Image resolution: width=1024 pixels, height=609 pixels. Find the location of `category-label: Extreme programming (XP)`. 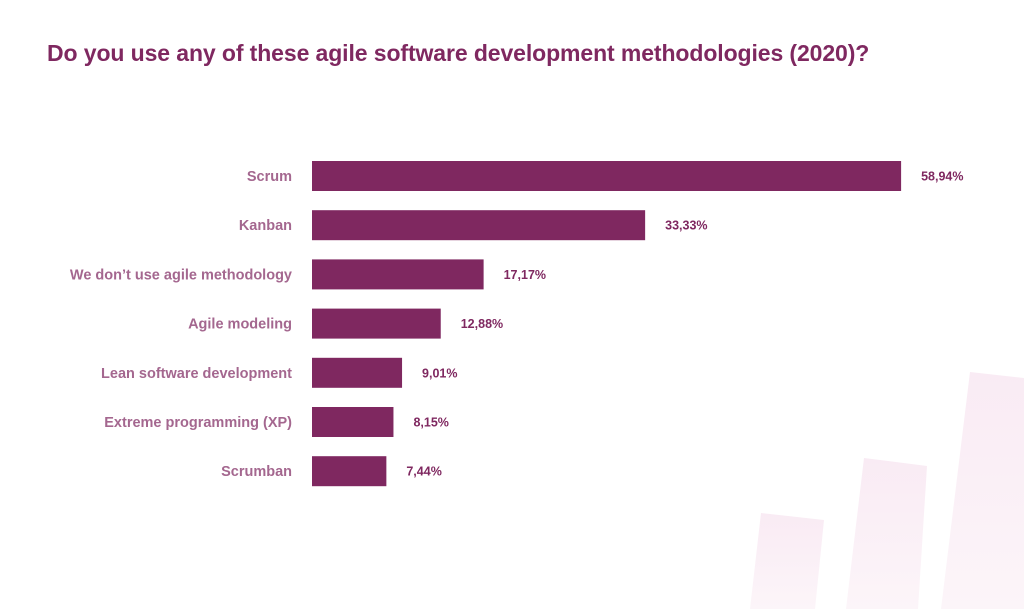

category-label: Extreme programming (XP) is located at coordinates (198, 423).